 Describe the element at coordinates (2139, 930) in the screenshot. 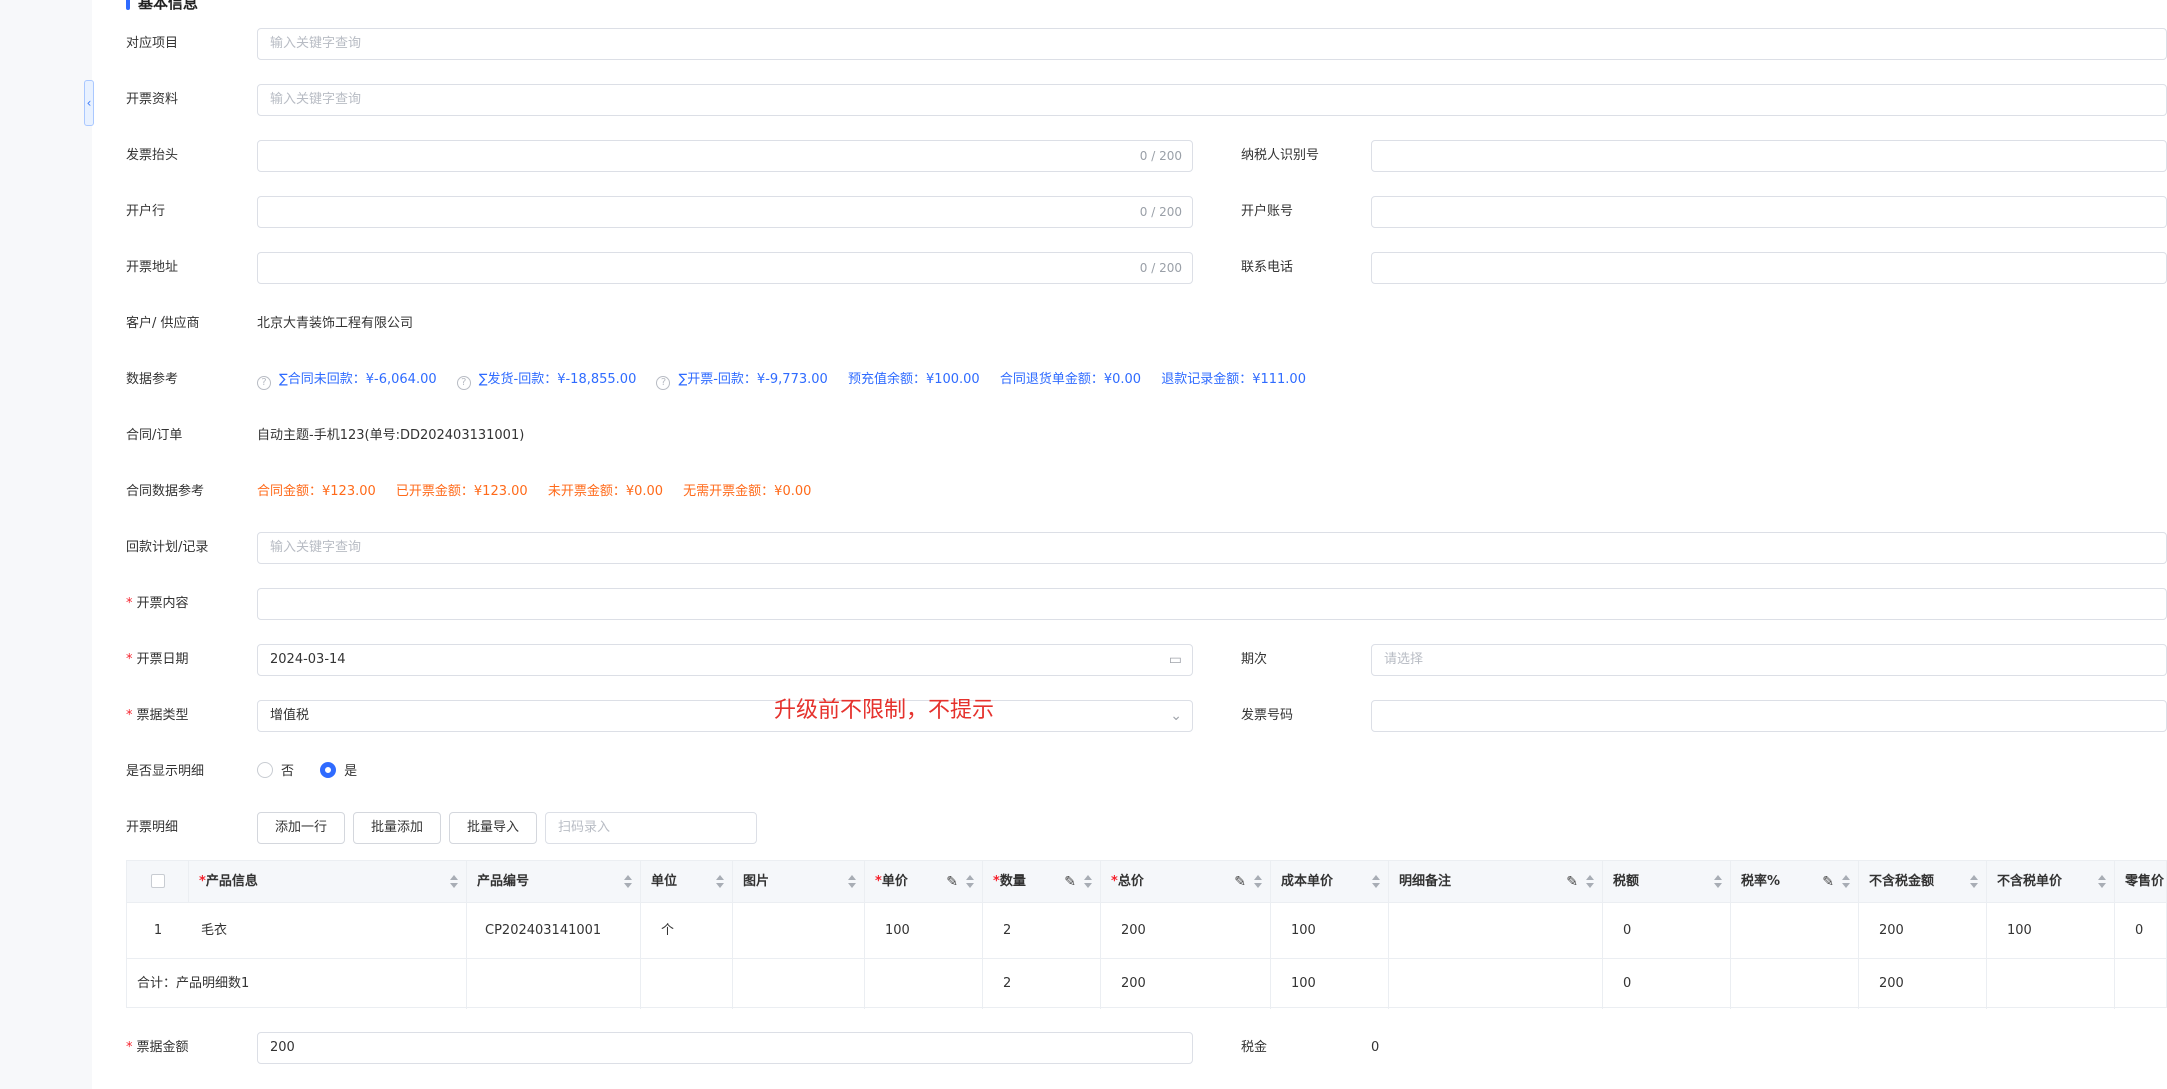

I see `cell-retail-price: 0` at that location.